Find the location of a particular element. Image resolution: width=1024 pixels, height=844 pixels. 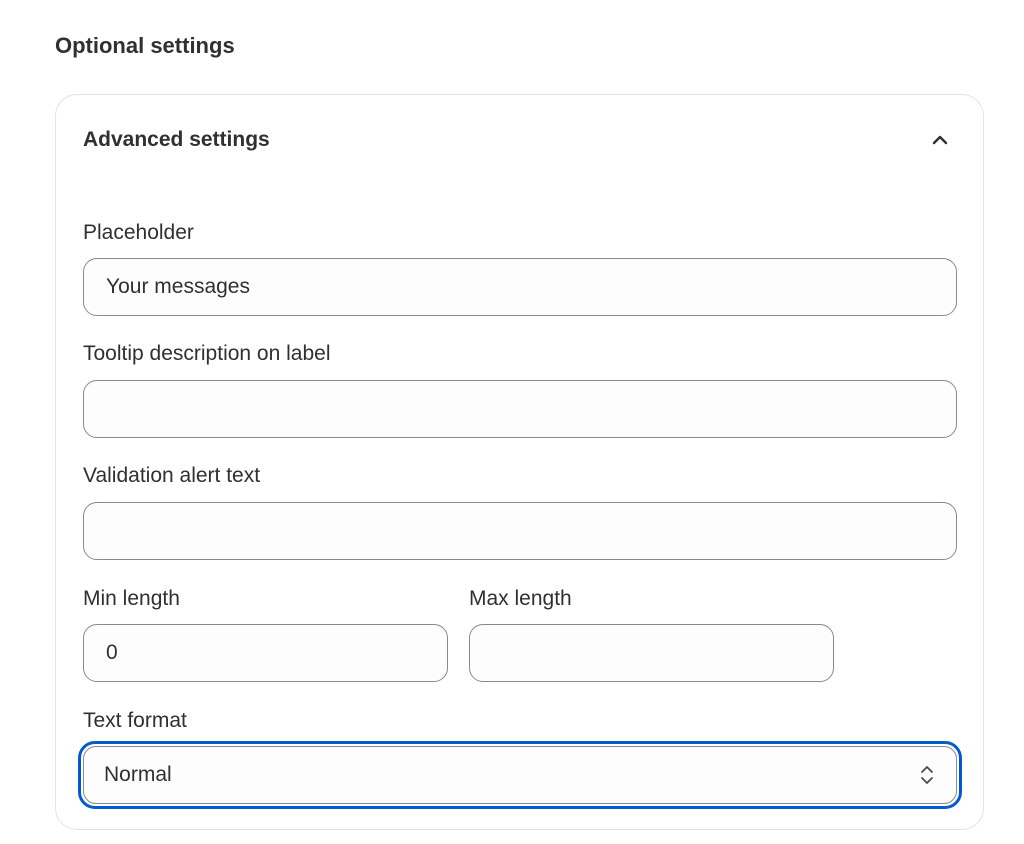

validation-alert-input is located at coordinates (520, 531).